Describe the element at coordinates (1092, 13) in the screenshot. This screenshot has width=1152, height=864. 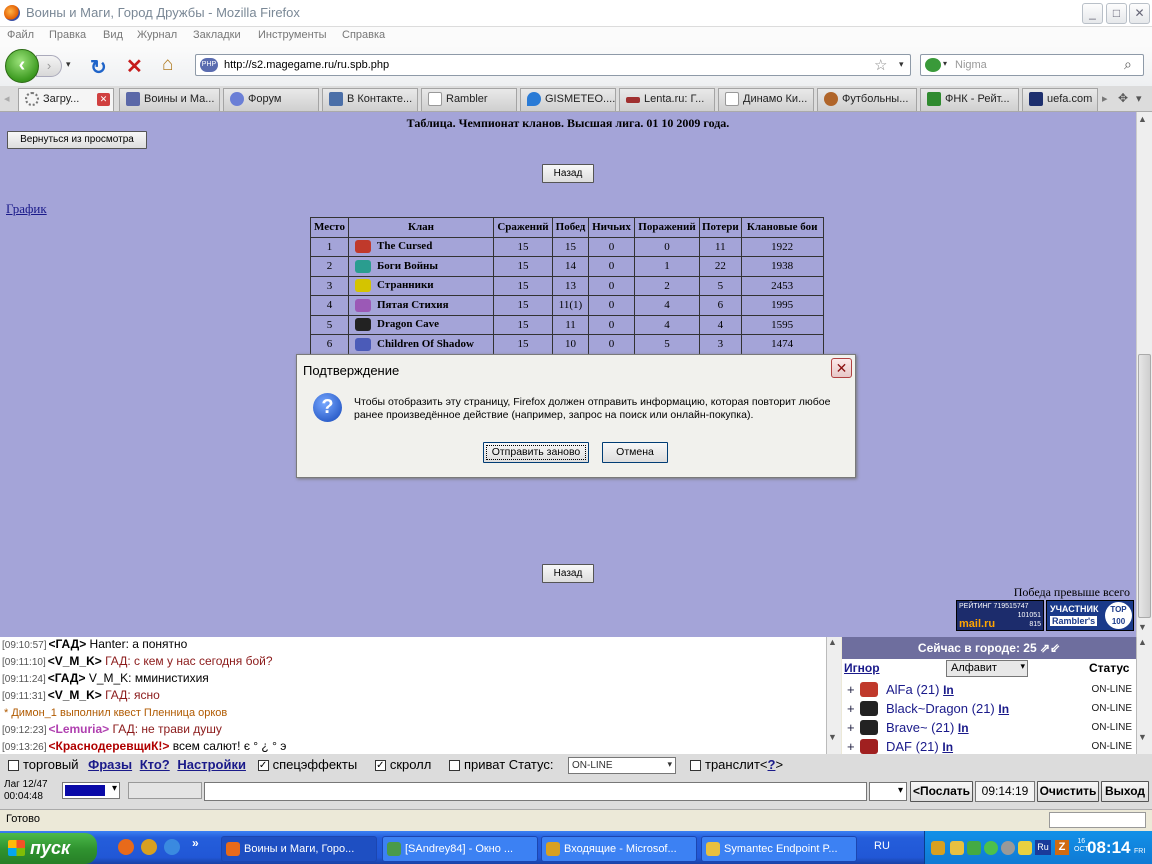
I see `minimize-button: _` at that location.